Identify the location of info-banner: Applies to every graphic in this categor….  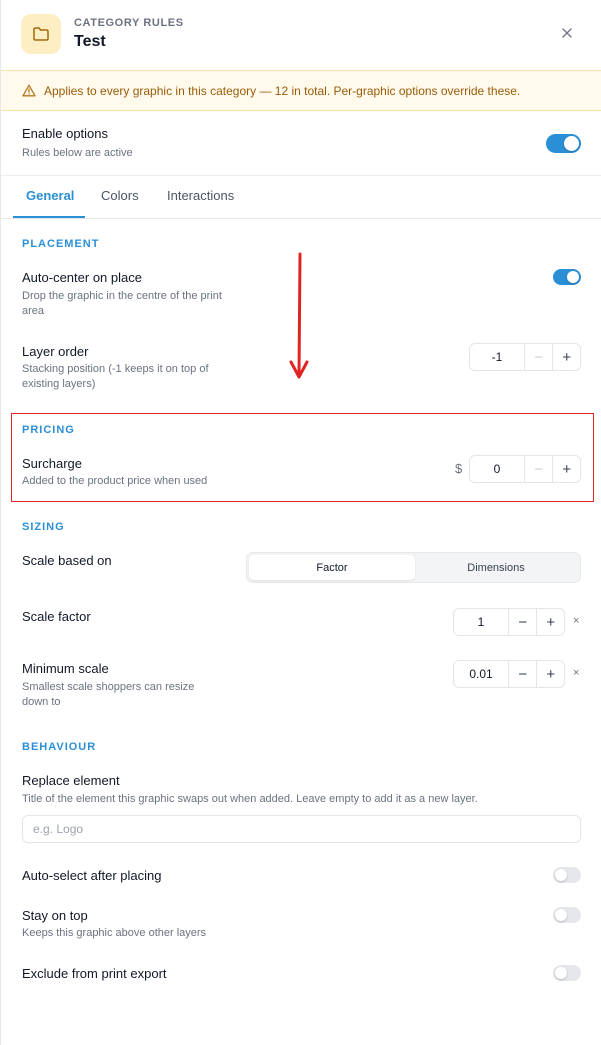
(301, 90).